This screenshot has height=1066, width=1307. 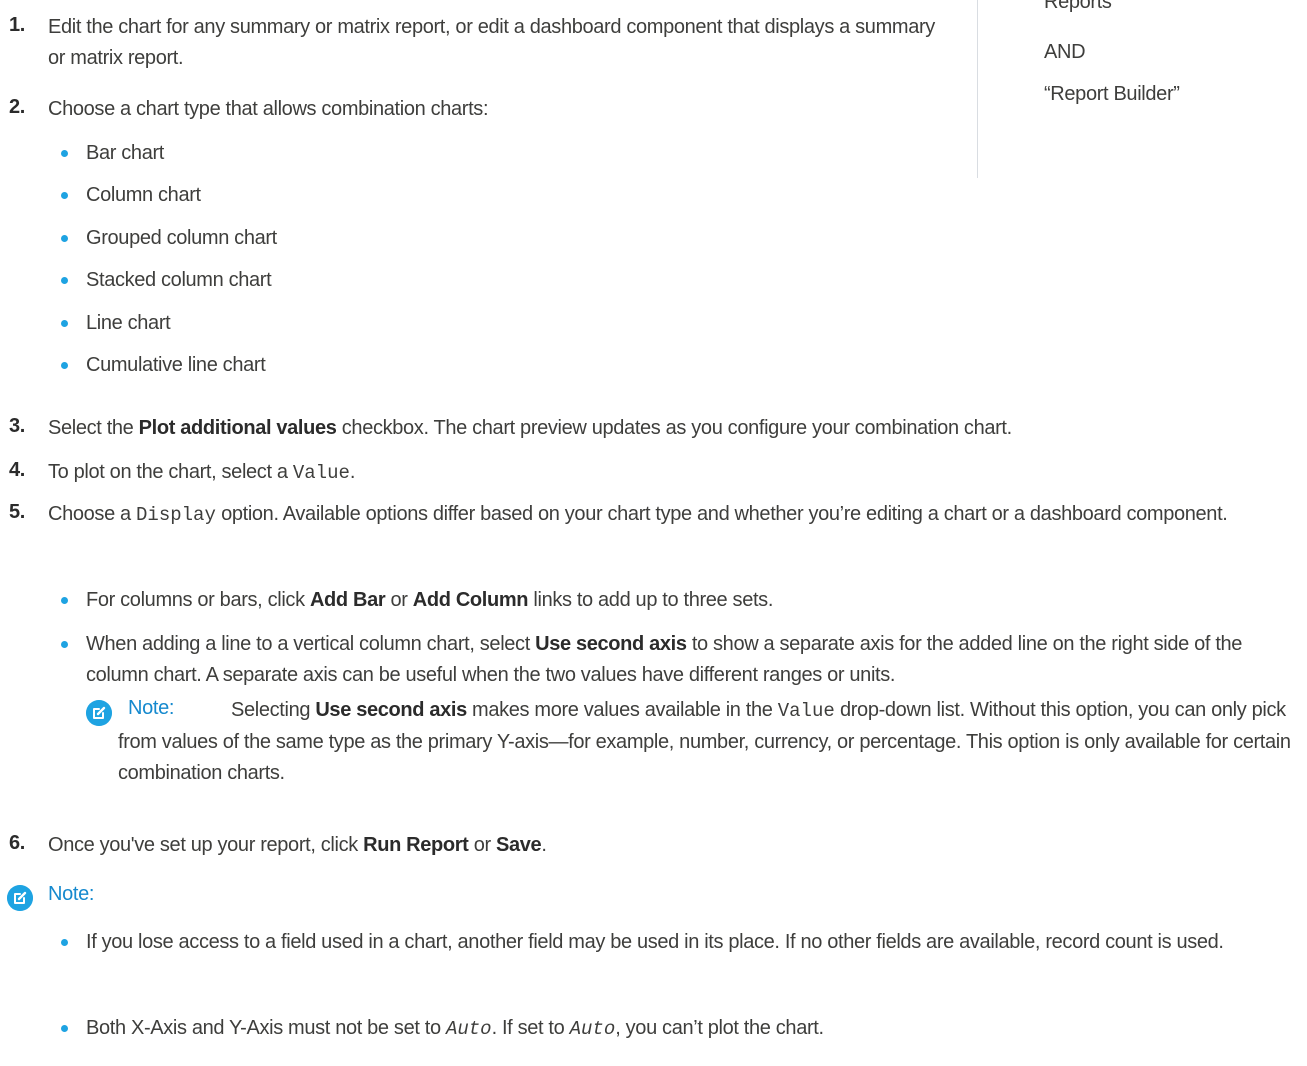 I want to click on text-run: To plot on the chart, select a, so click(x=170, y=472).